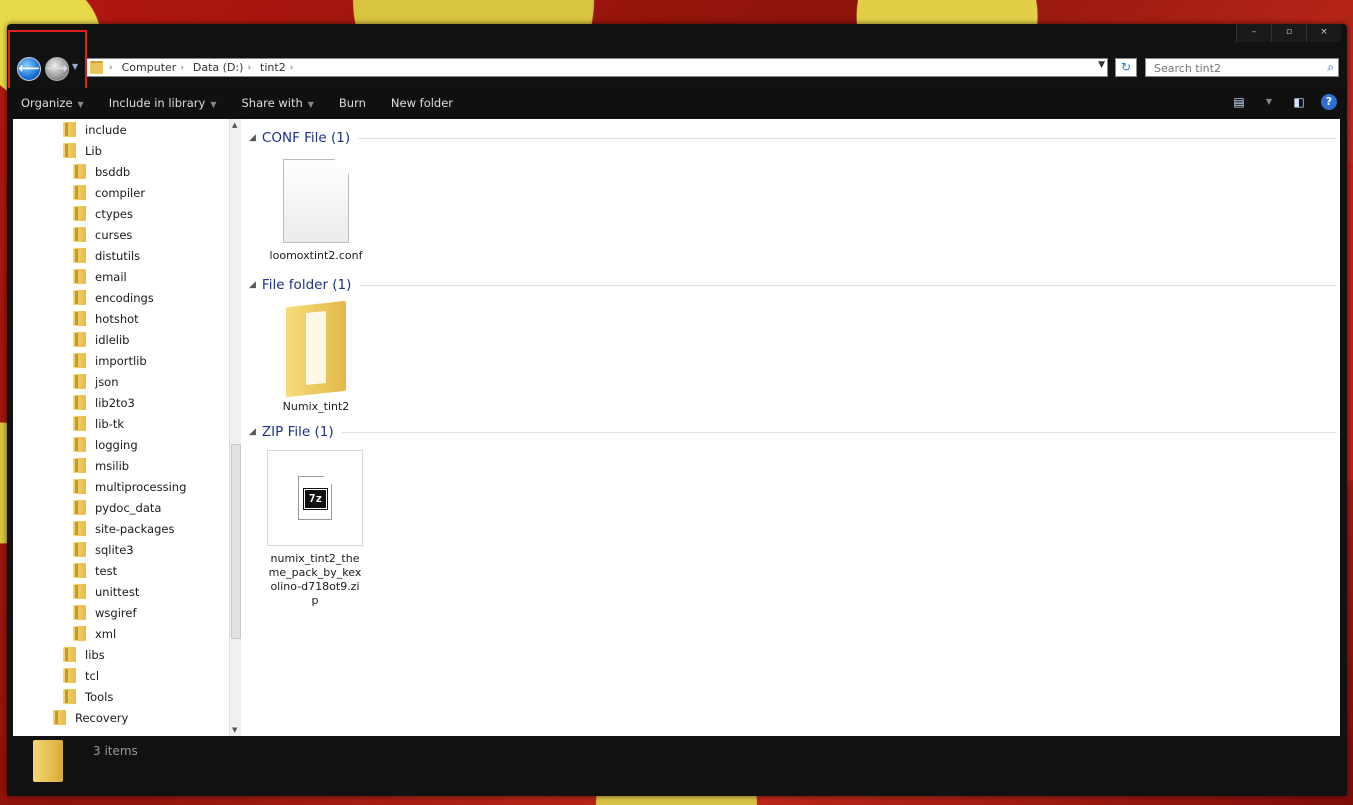 Image resolution: width=1353 pixels, height=805 pixels. I want to click on tree-item-label: email, so click(111, 276).